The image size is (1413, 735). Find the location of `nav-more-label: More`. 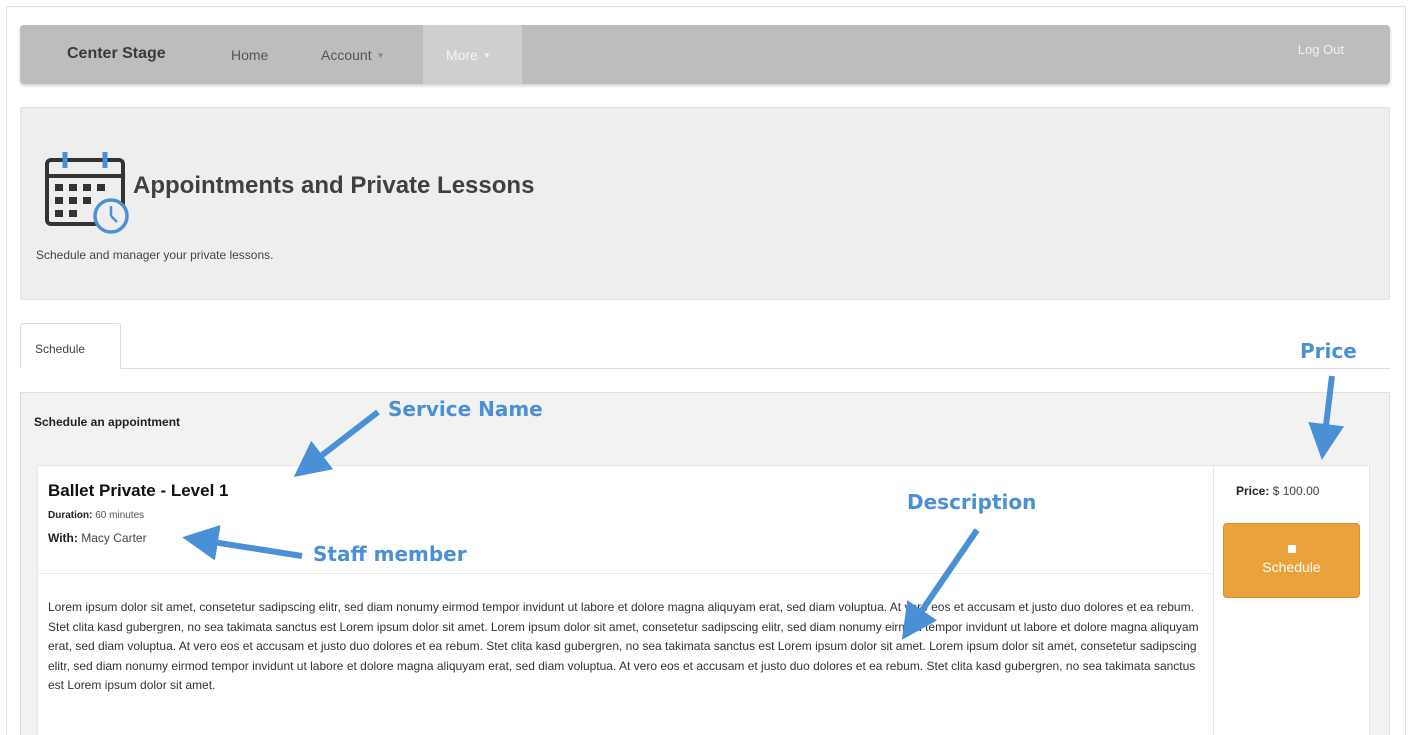

nav-more-label: More is located at coordinates (462, 55).